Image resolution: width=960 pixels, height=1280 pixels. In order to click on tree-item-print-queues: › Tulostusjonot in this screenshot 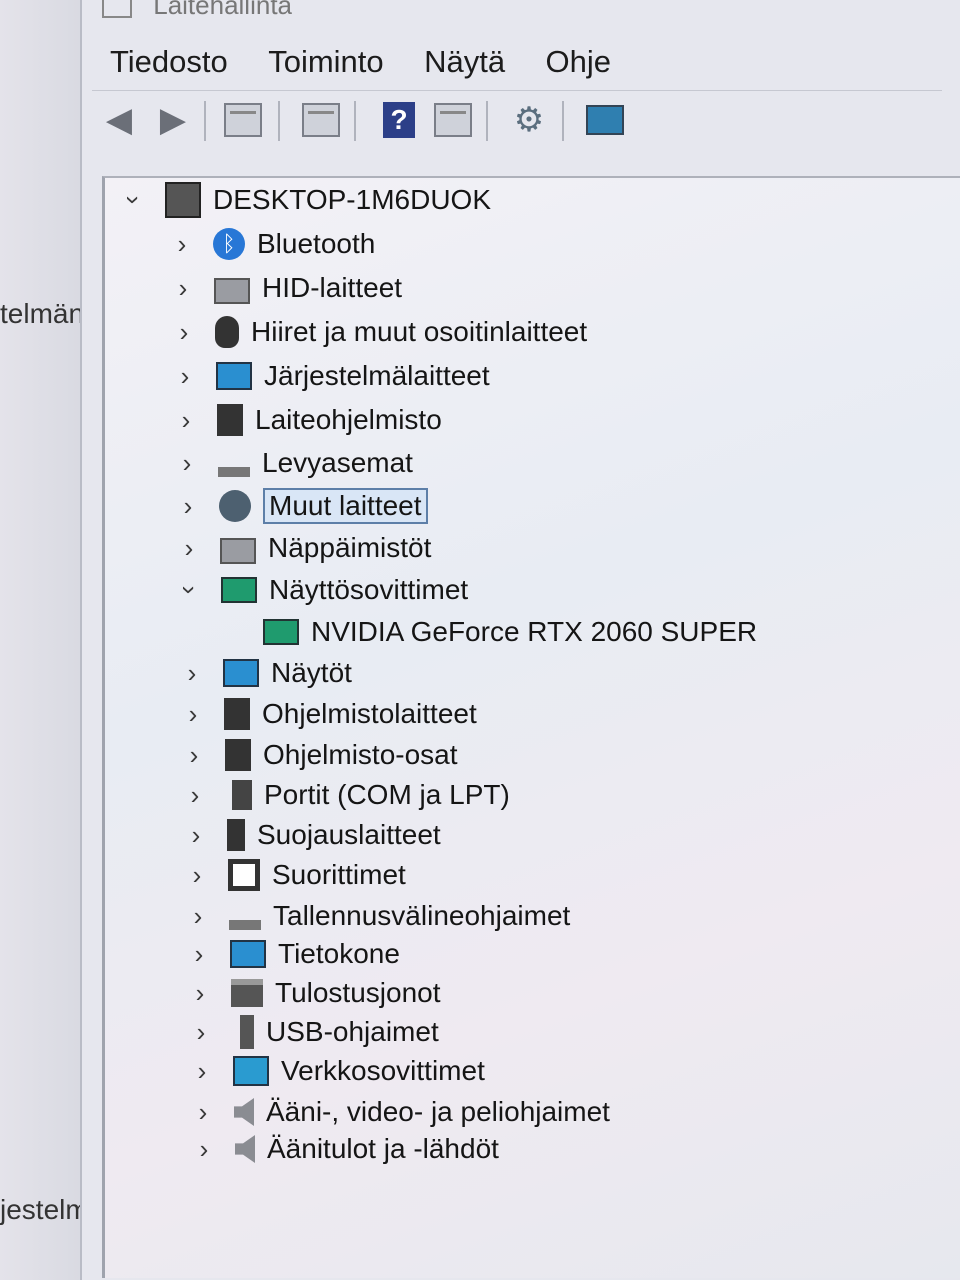, I will do `click(315, 993)`.